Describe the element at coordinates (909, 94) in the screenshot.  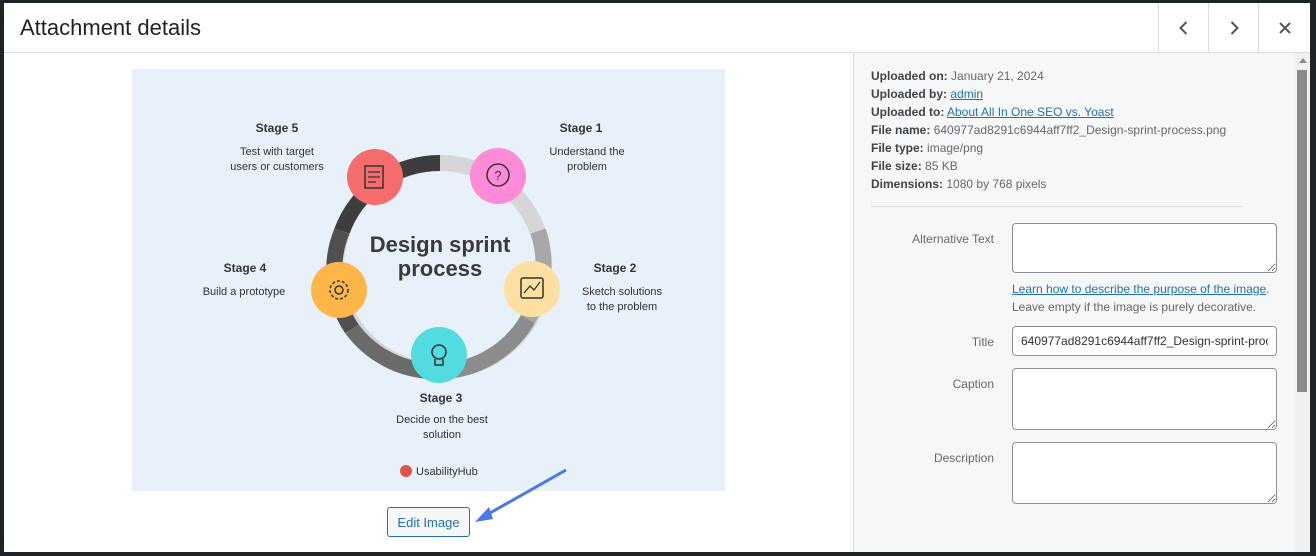
I see `uploaded-by-label: Uploaded by:` at that location.